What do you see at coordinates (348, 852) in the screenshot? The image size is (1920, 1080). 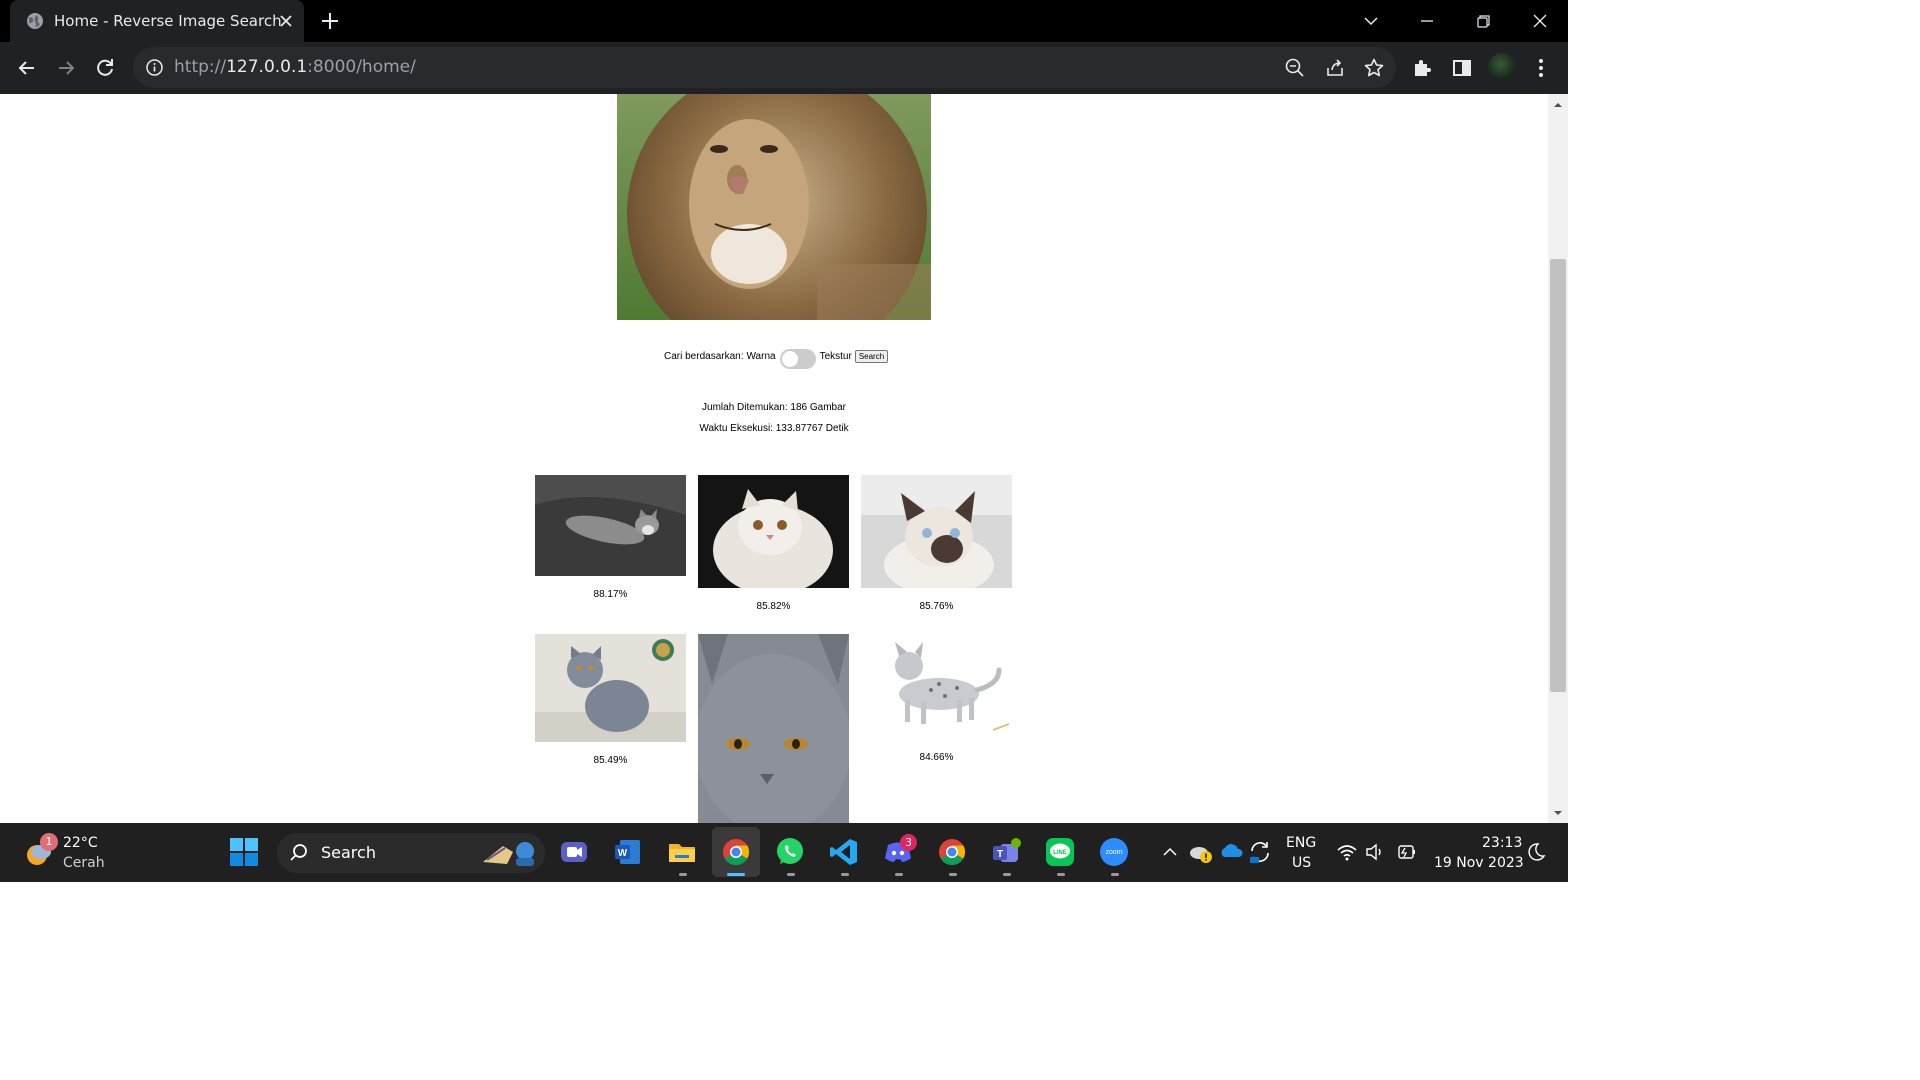 I see `taskbar-search-label: Search` at bounding box center [348, 852].